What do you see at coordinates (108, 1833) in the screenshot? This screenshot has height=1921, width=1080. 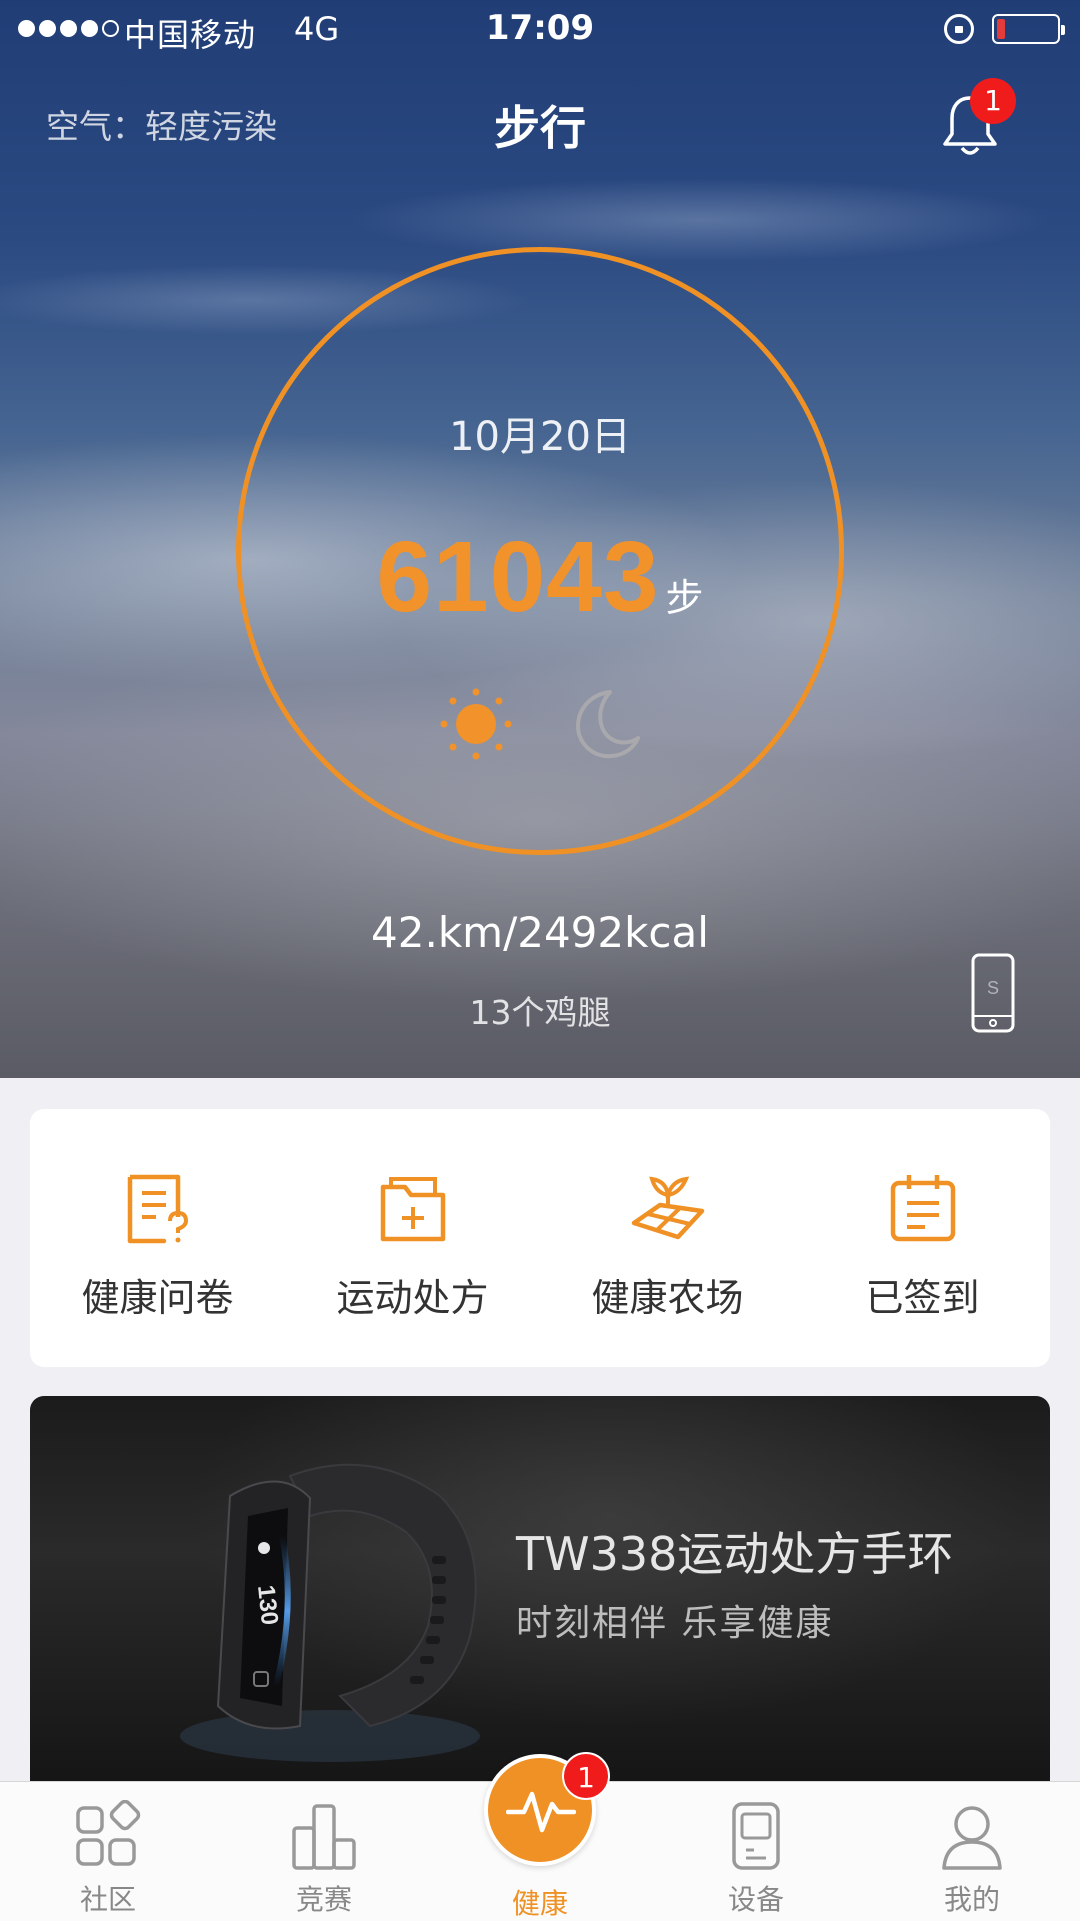 I see `community-icon` at bounding box center [108, 1833].